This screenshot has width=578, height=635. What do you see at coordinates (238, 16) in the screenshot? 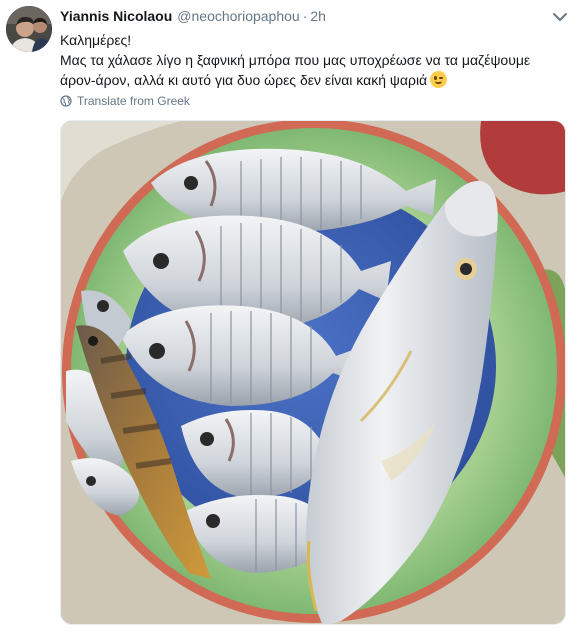
I see `author-handle: @neochoriopaphou` at bounding box center [238, 16].